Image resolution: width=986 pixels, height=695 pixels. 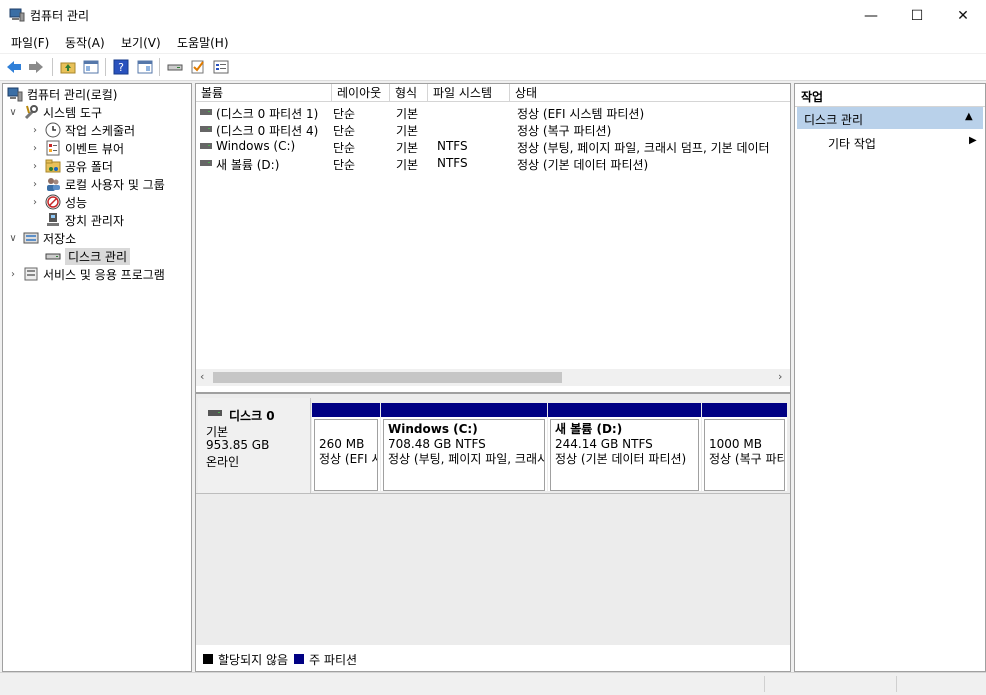 I want to click on properties-icon, so click(x=221, y=67).